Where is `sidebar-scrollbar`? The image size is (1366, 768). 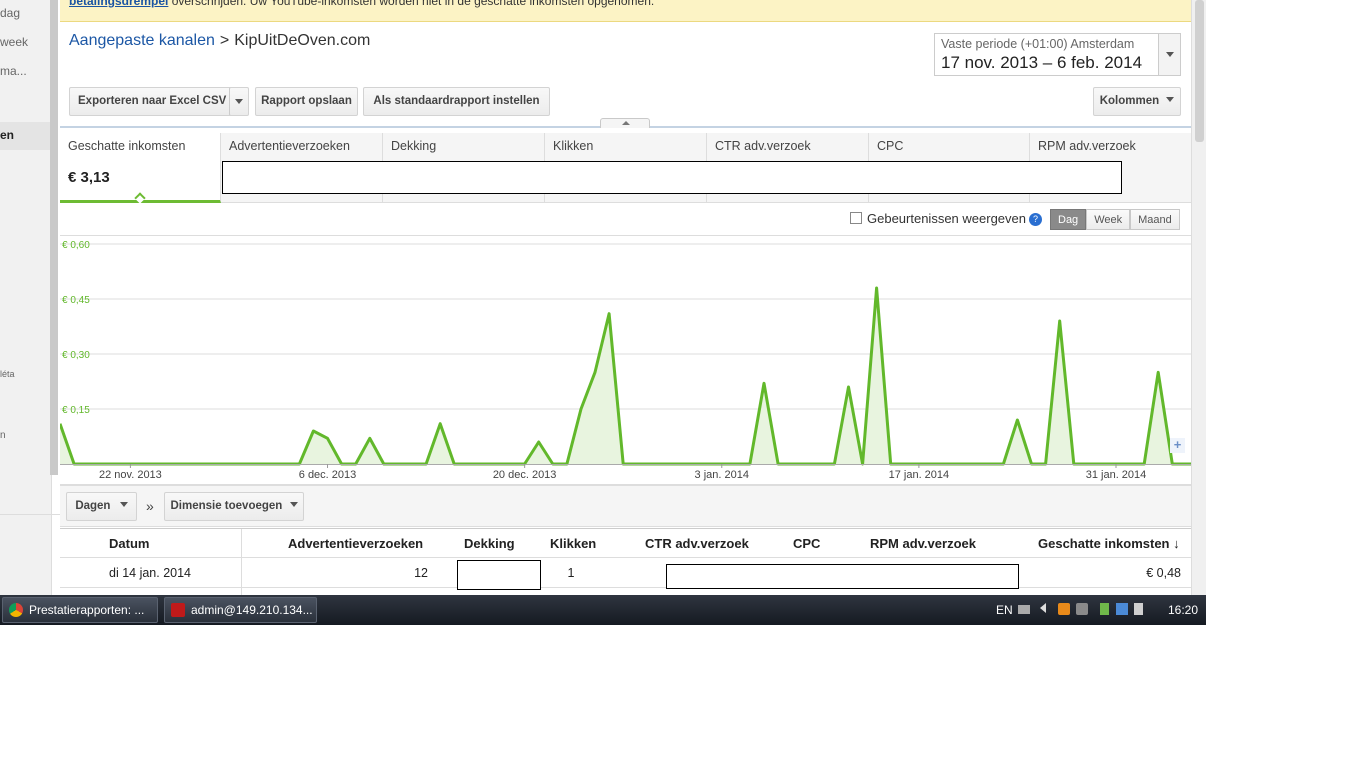 sidebar-scrollbar is located at coordinates (54, 237).